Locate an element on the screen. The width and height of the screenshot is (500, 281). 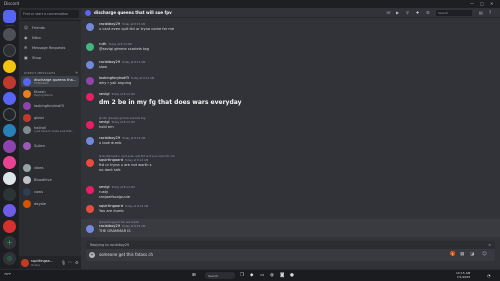
notification-icon: ◔ is located at coordinates (489, 275).